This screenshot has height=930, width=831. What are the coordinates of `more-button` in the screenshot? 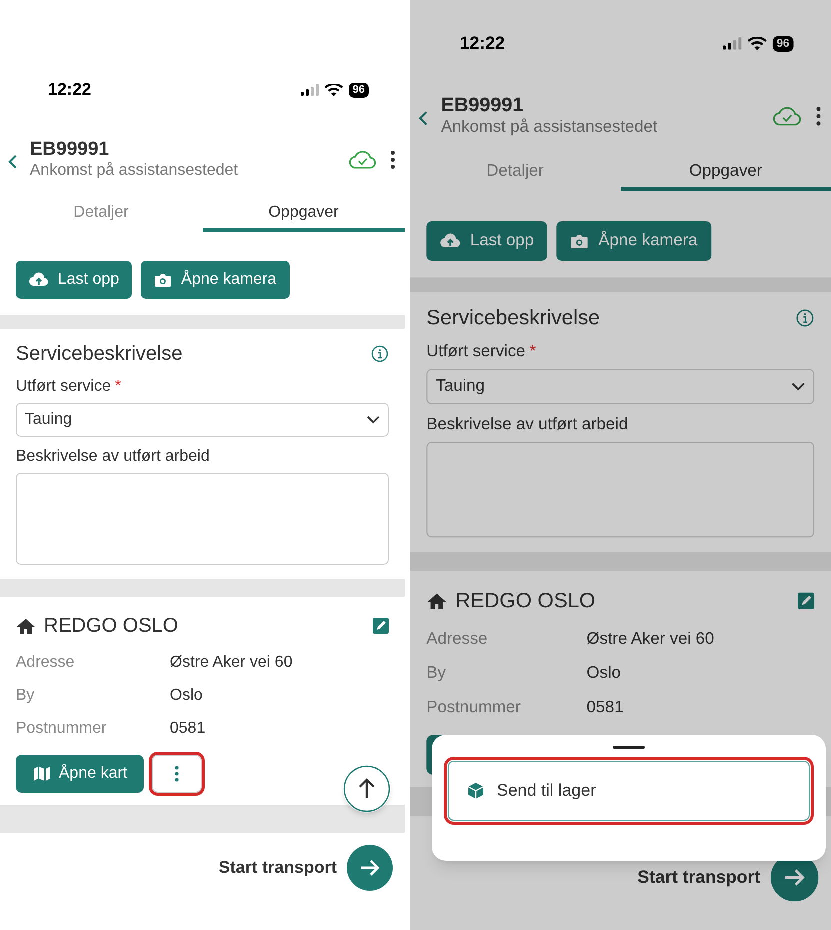 It's located at (177, 774).